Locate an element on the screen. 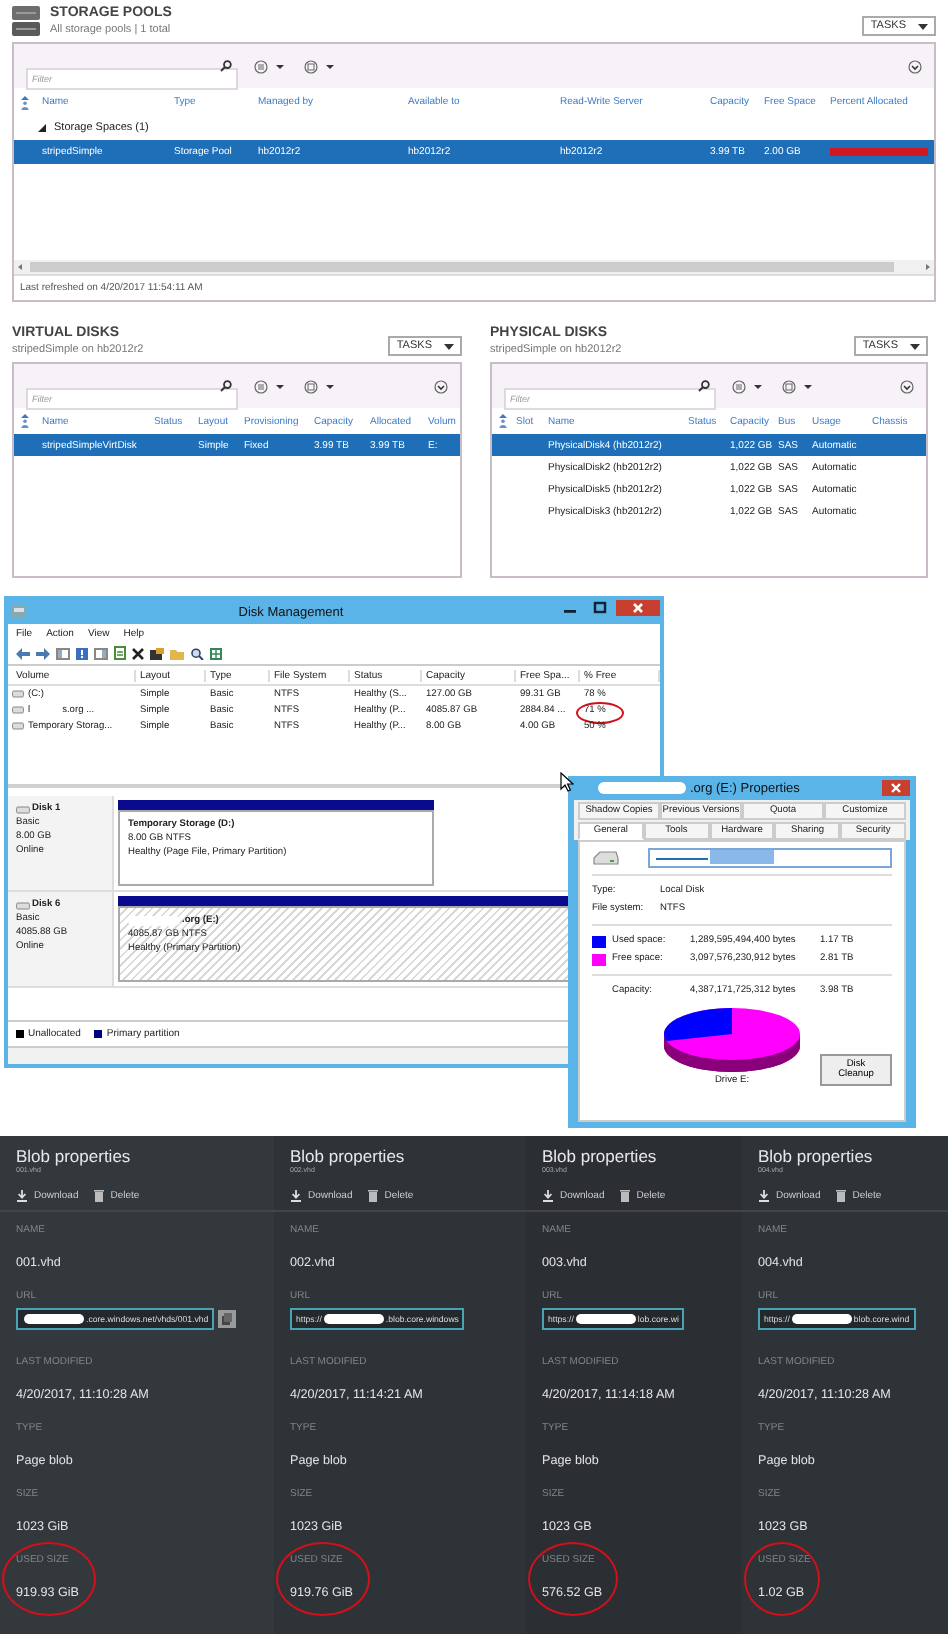  name-field is located at coordinates (770, 858).